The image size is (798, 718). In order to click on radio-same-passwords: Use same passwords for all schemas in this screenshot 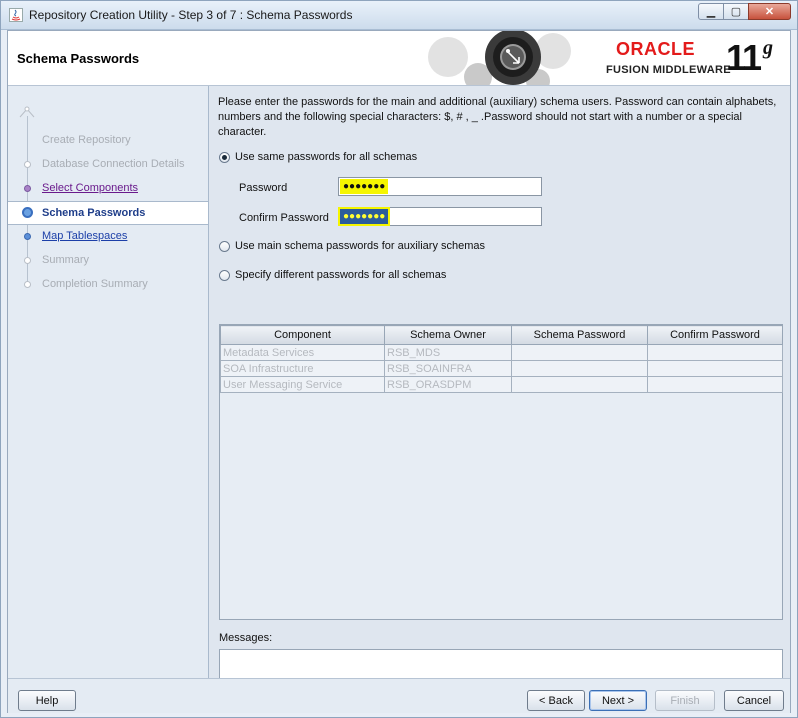, I will do `click(318, 157)`.